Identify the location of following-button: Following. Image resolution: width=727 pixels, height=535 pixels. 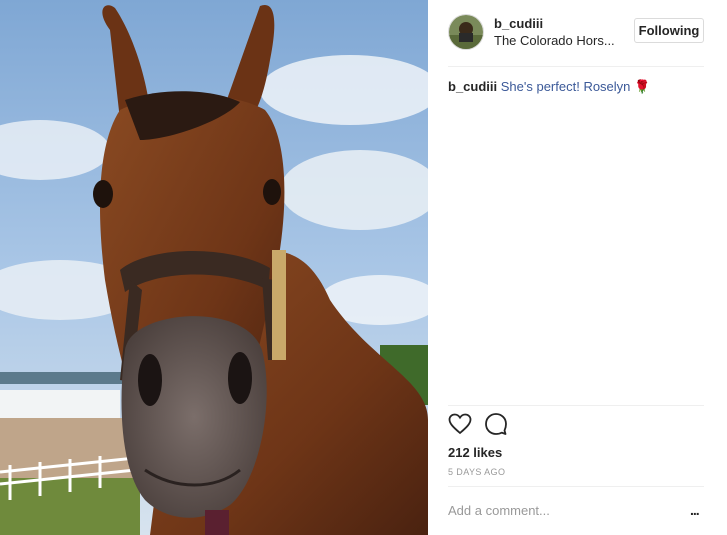
(669, 30).